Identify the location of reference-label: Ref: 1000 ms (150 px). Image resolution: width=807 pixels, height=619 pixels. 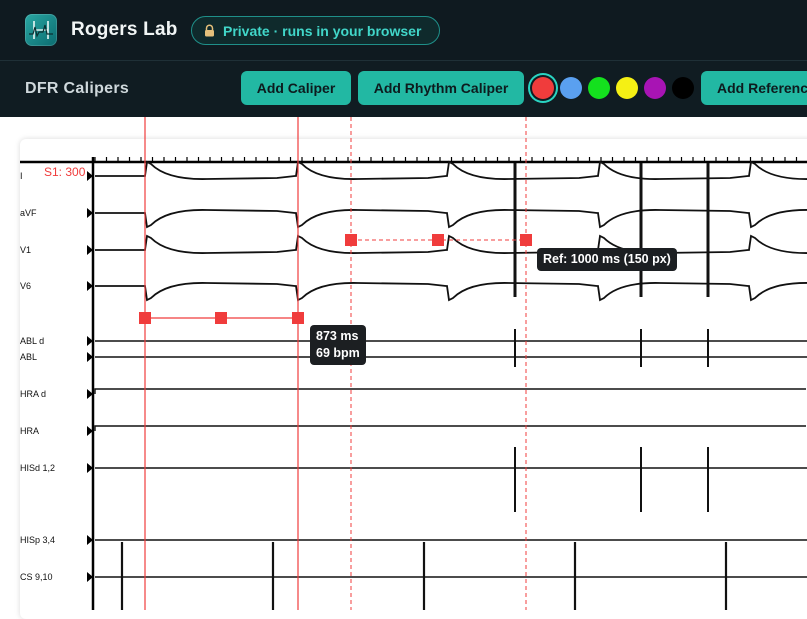
(607, 259).